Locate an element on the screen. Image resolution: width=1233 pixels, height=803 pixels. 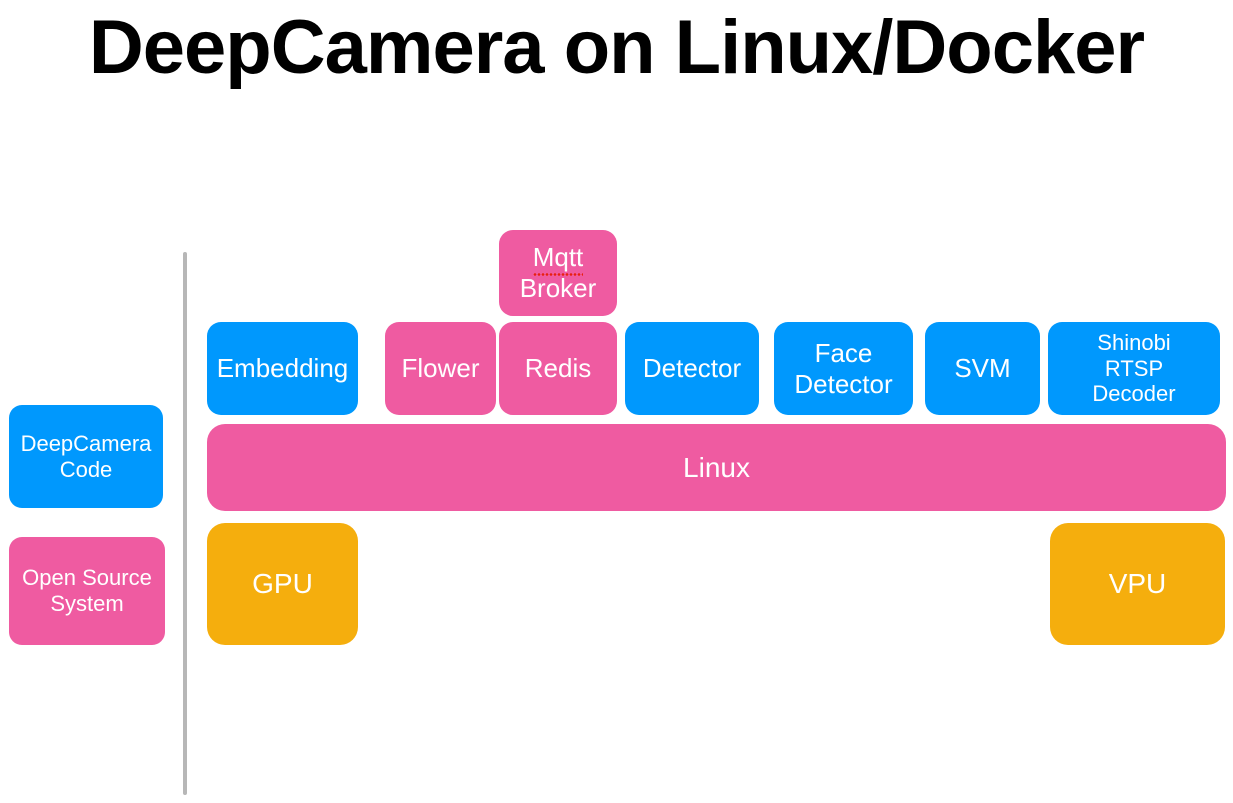
node-shinobi-rtsp-decoder: Shinobi RTSP Decoder is located at coordinates (1134, 368).